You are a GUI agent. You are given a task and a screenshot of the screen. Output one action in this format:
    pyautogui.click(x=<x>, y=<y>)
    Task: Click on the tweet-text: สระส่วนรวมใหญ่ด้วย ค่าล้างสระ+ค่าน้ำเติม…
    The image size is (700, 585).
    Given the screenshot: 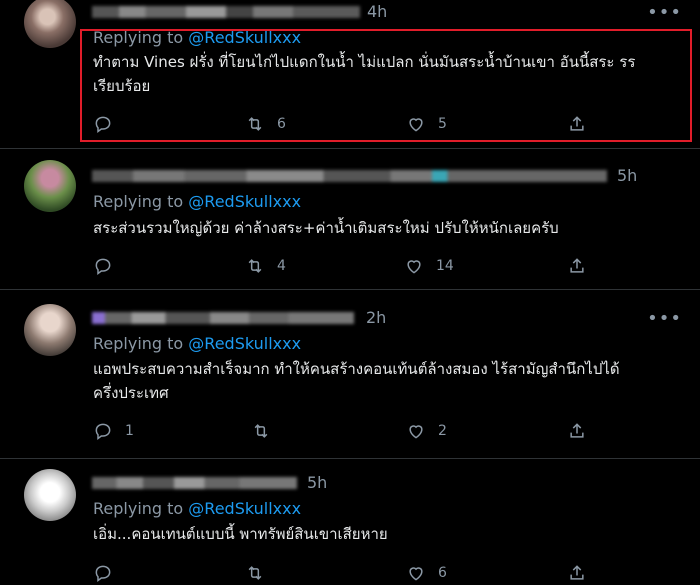 What is the action you would take?
    pyautogui.click(x=326, y=228)
    